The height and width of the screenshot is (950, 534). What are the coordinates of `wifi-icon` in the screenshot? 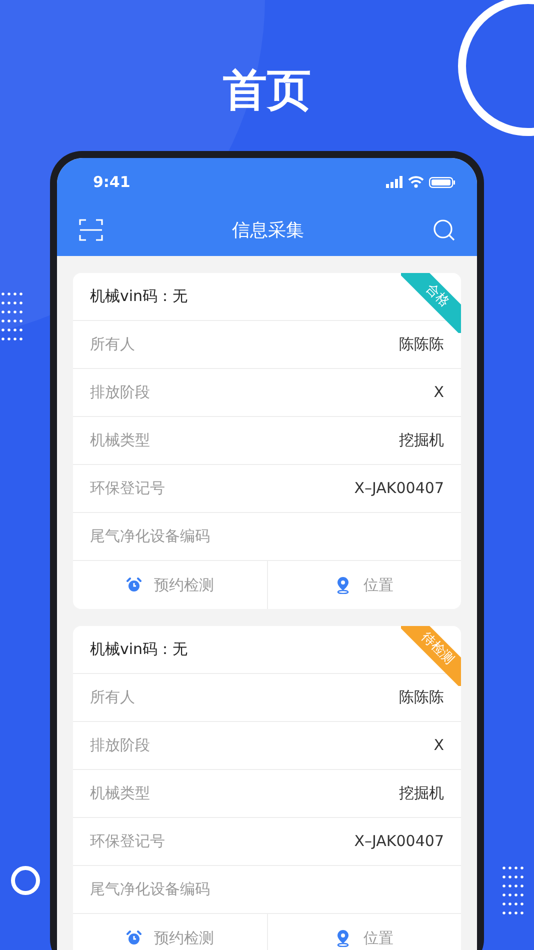 It's located at (416, 182).